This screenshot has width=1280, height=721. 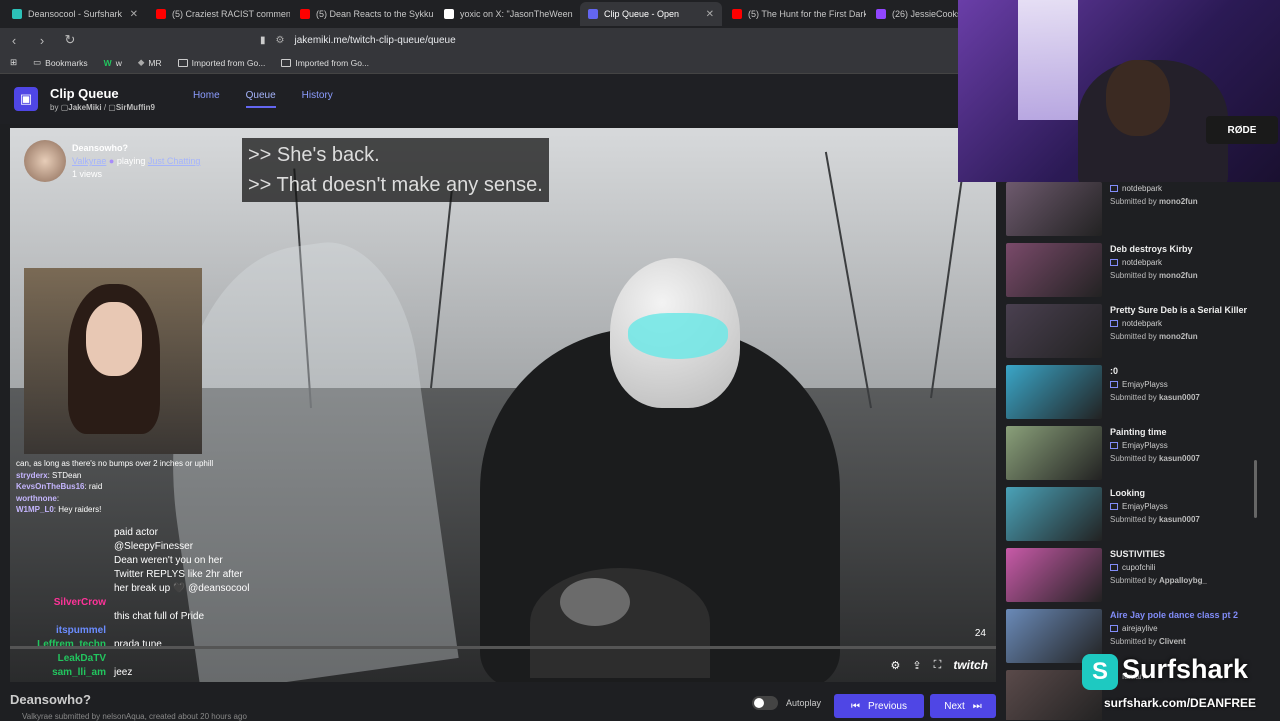 I want to click on queue-item-channel: notdebpark, so click(x=1154, y=262).